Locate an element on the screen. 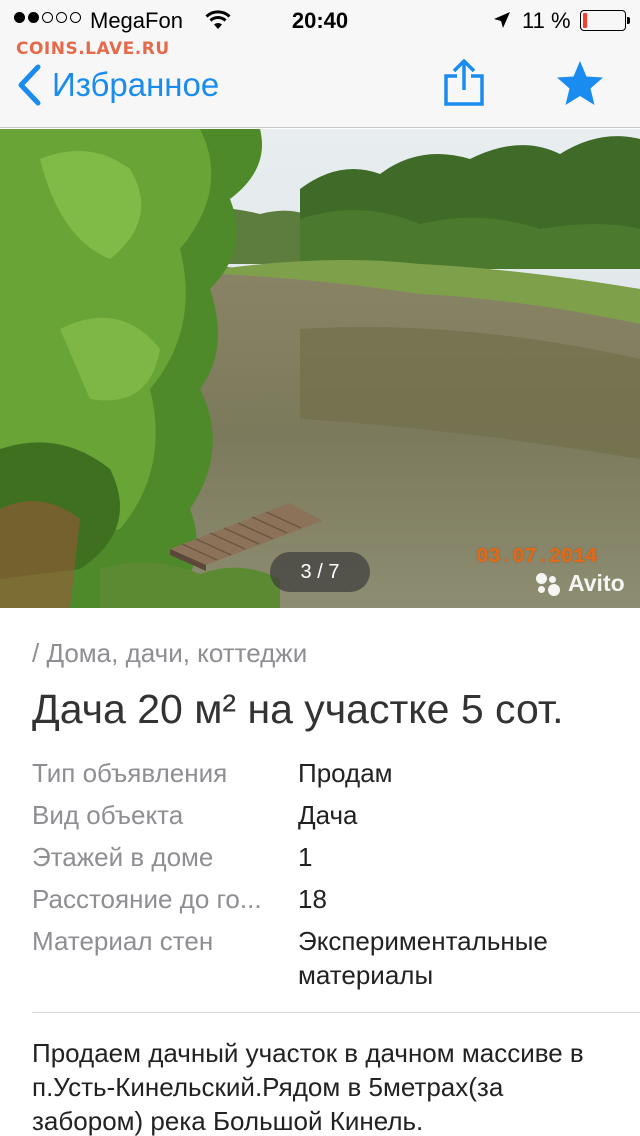  property-row: Тип объявления Продам is located at coordinates (320, 773).